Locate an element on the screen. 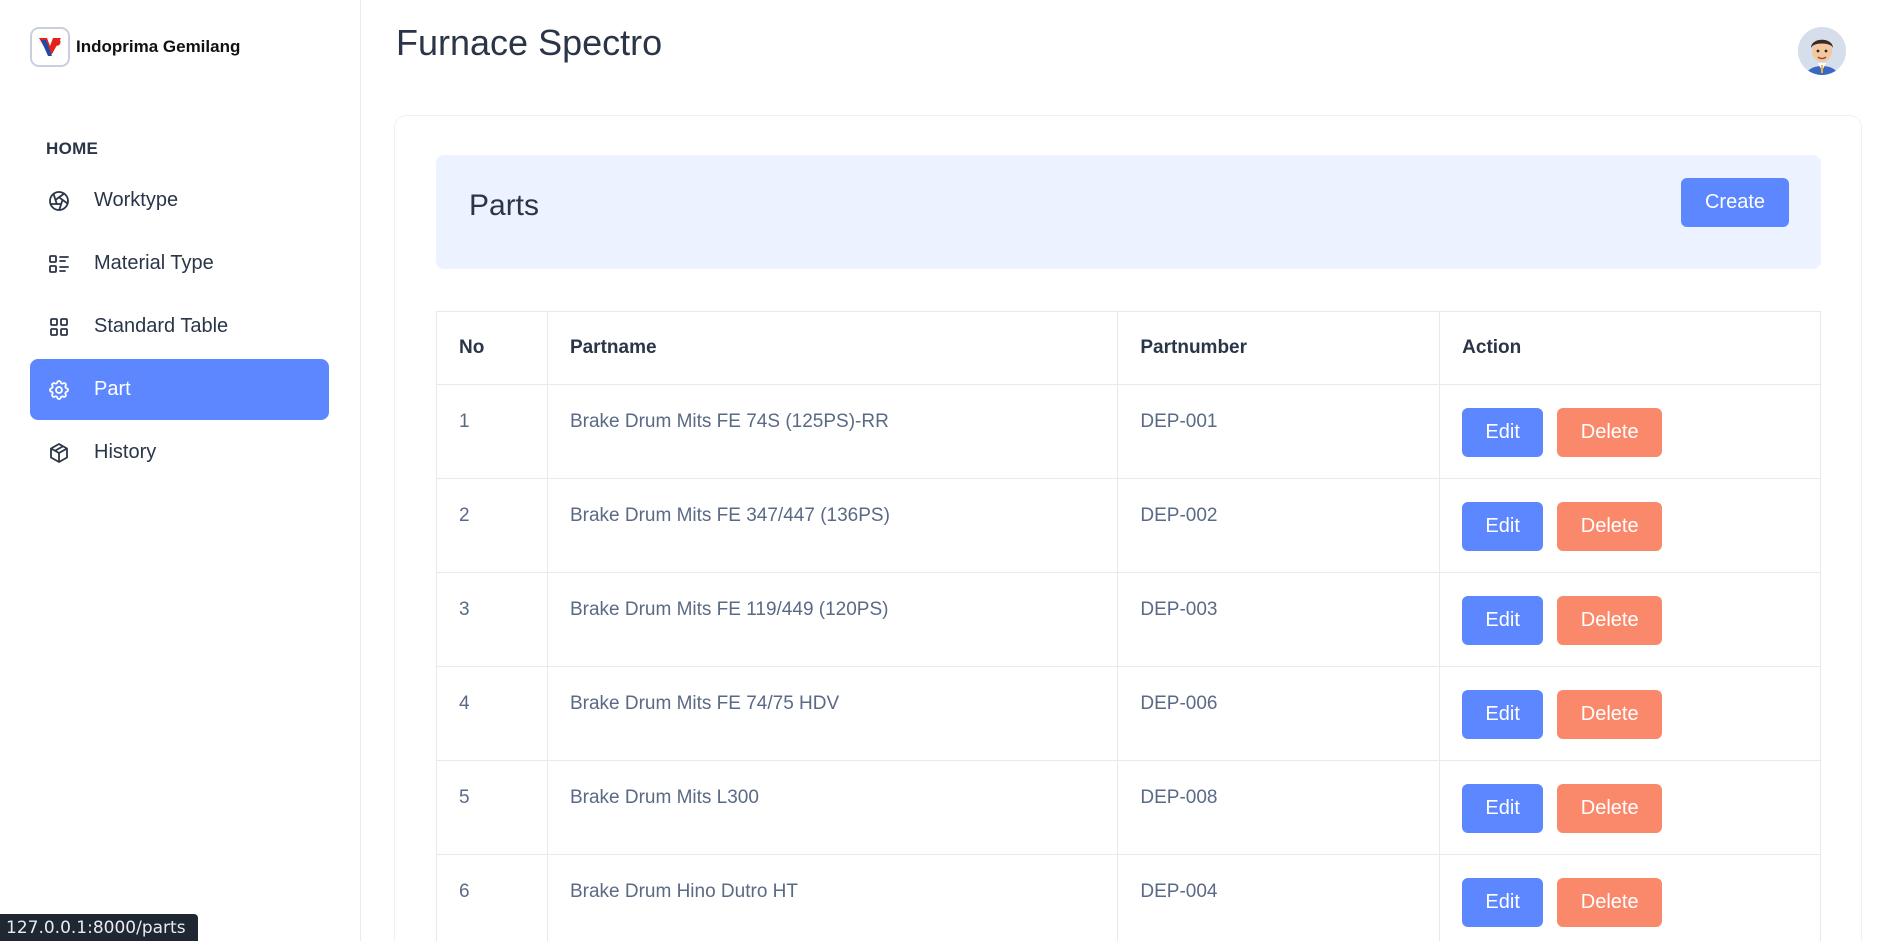  cell-partnumber: DEP-002 is located at coordinates (1279, 525).